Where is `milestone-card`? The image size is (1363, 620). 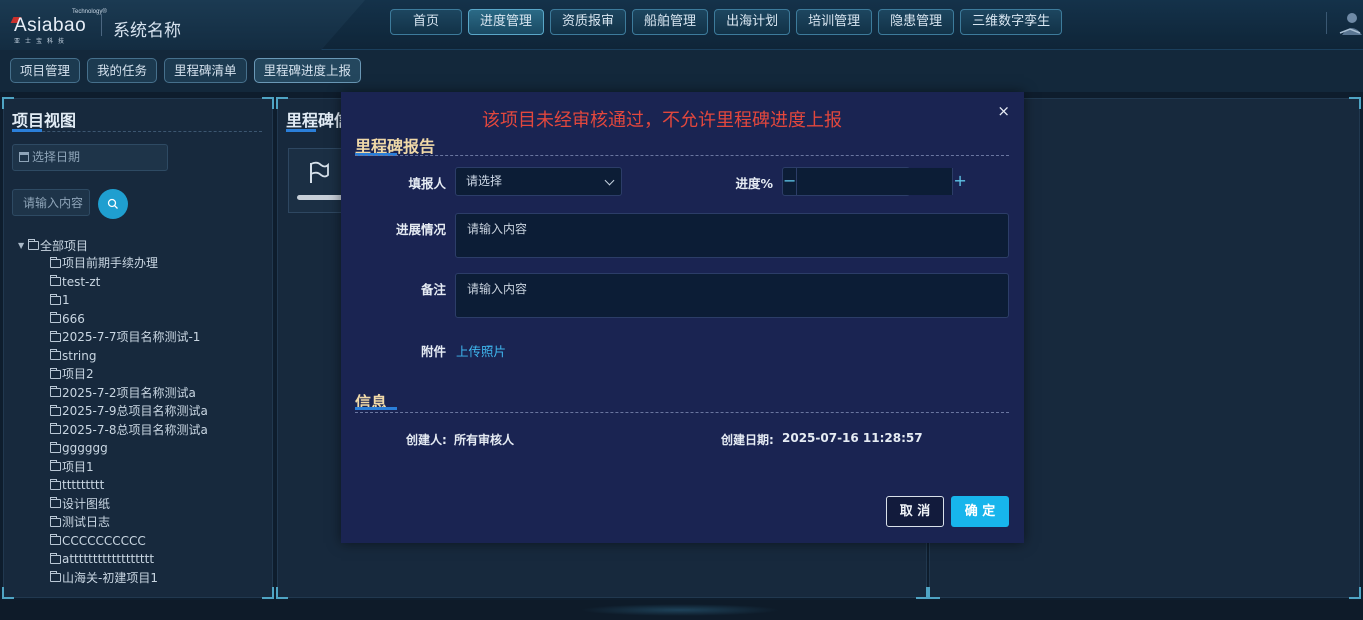
milestone-card is located at coordinates (318, 180).